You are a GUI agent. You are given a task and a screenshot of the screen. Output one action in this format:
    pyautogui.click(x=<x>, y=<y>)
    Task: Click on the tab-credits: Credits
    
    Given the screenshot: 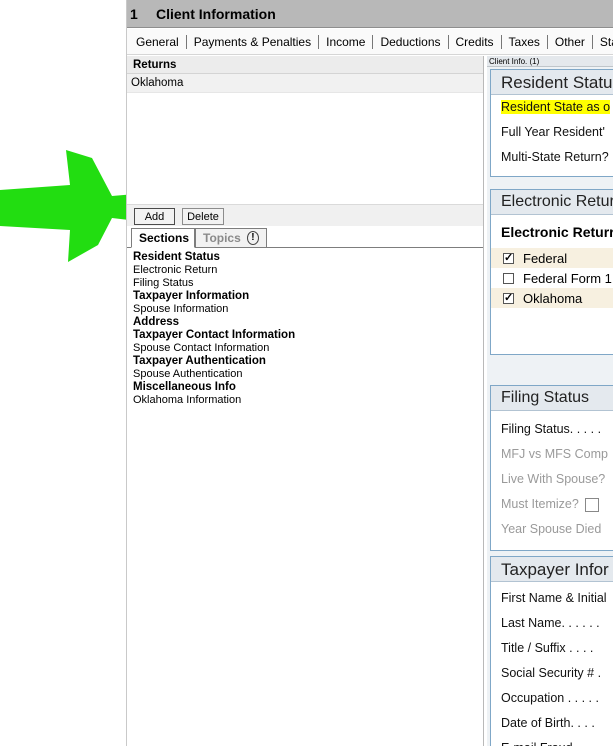 What is the action you would take?
    pyautogui.click(x=475, y=41)
    